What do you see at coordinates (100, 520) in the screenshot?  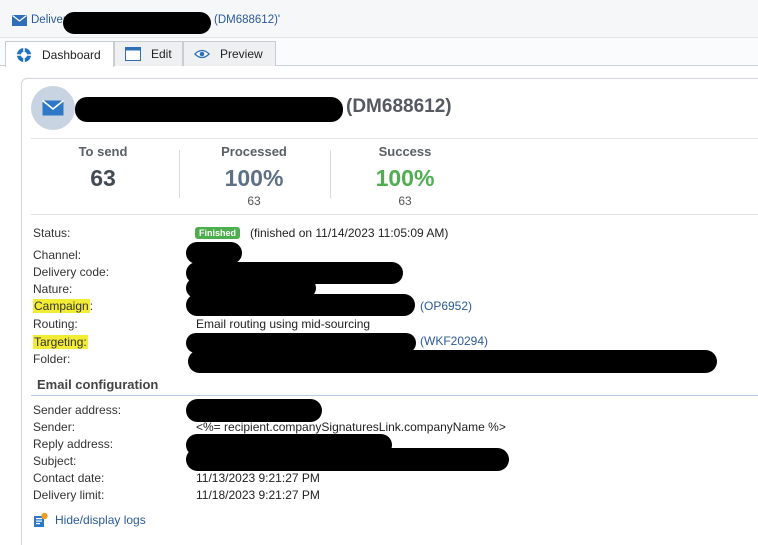 I see `hide-display-logs-label: Hide/display logs` at bounding box center [100, 520].